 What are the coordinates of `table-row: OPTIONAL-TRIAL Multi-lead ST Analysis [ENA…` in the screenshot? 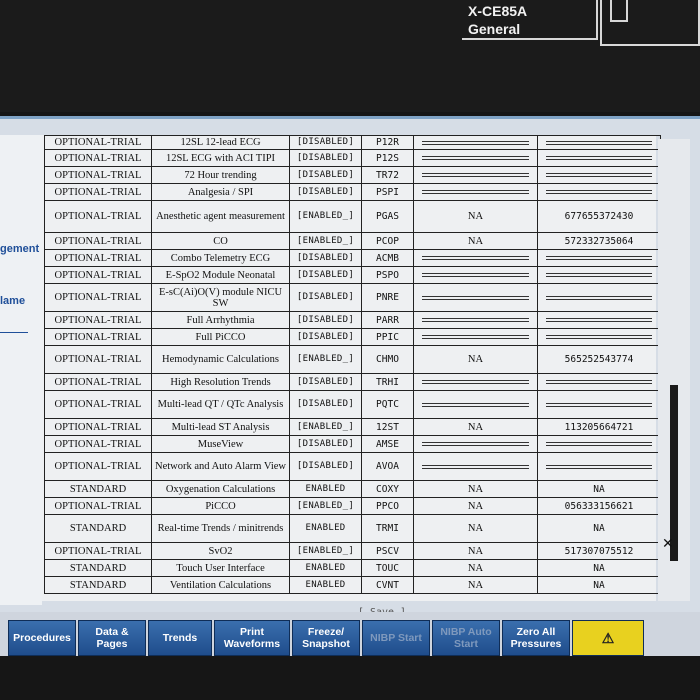 It's located at (352, 427).